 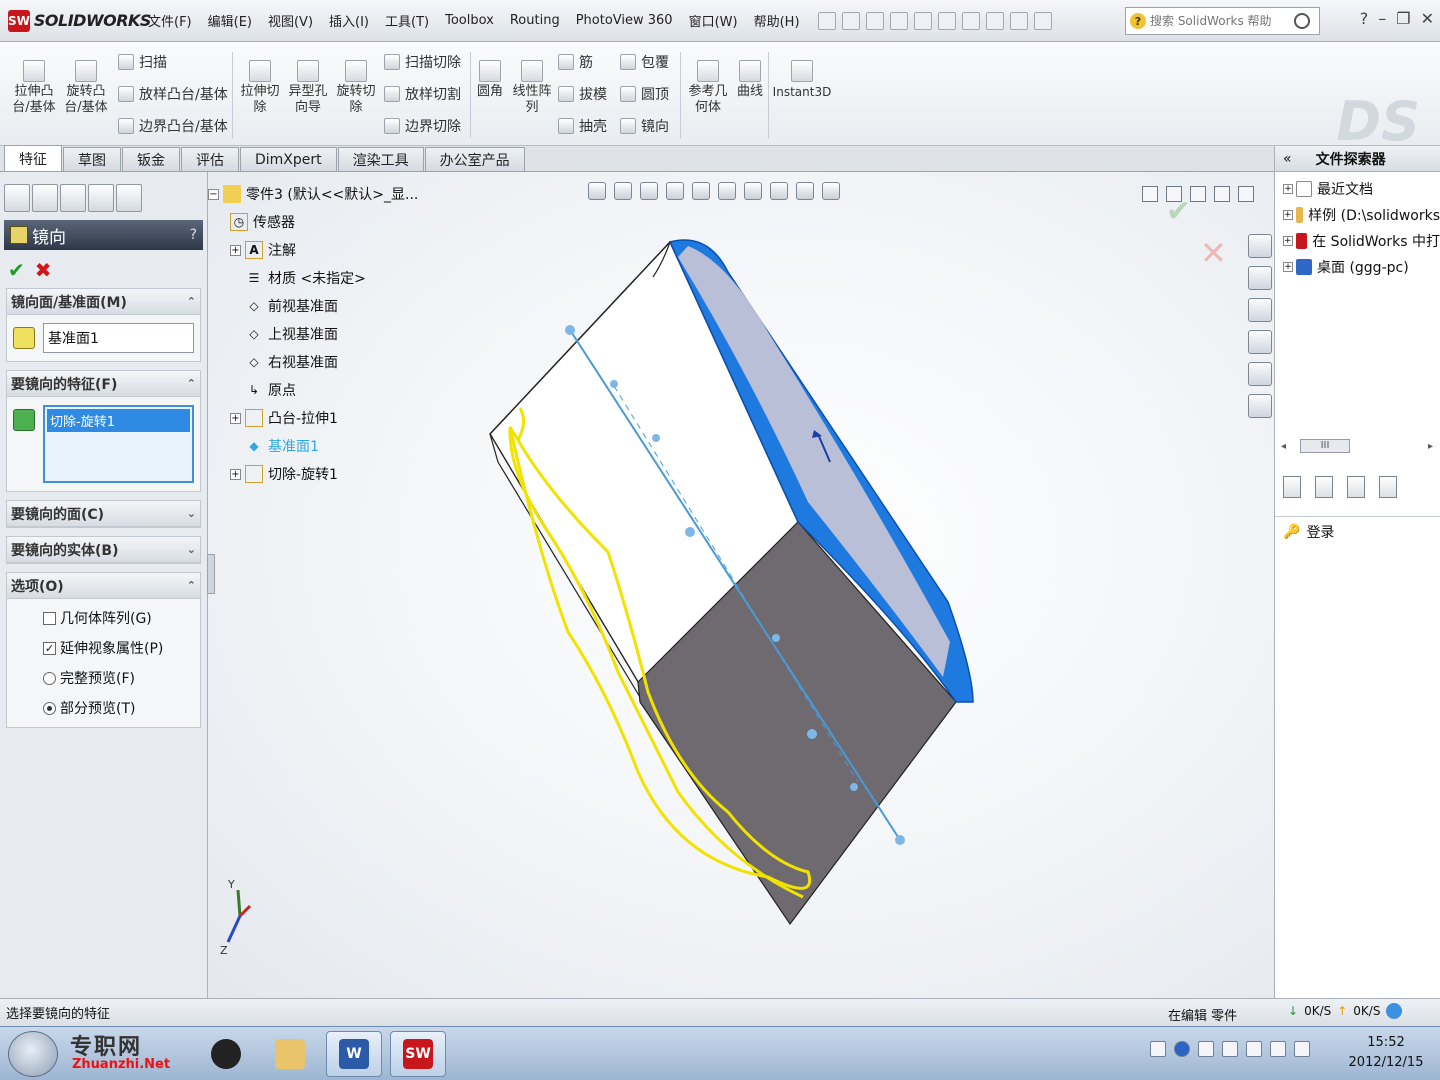 What do you see at coordinates (1302, 1049) in the screenshot?
I see `volume-icon` at bounding box center [1302, 1049].